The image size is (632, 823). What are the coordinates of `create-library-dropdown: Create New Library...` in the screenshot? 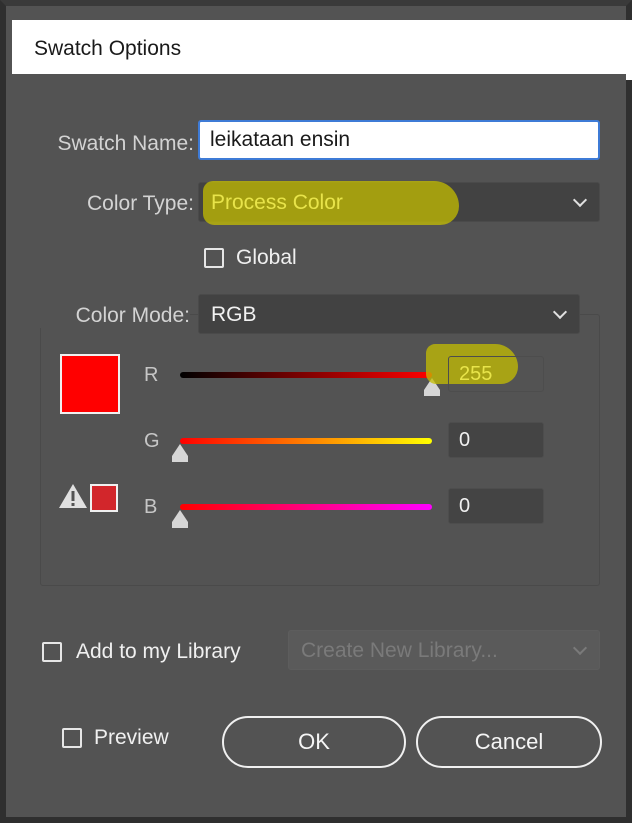 It's located at (444, 650).